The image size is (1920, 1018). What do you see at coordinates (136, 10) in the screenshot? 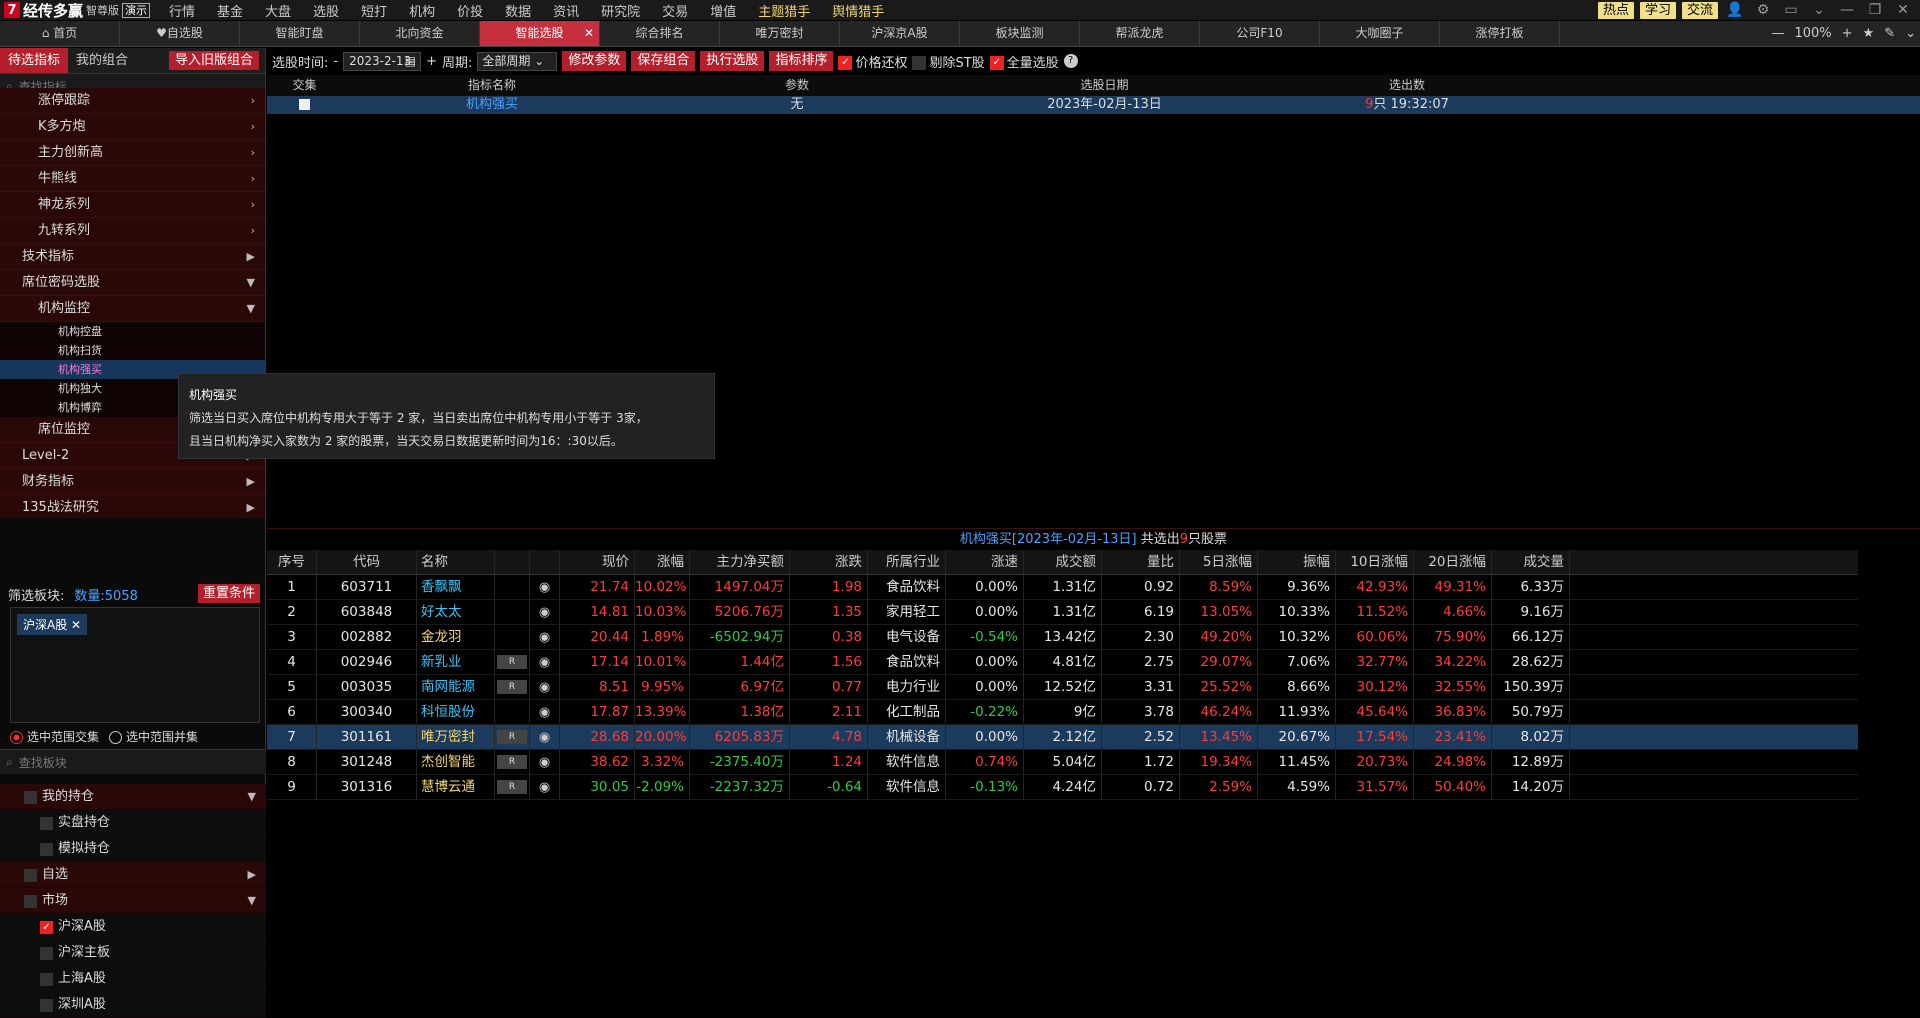
I see `demo-badge: 演示` at bounding box center [136, 10].